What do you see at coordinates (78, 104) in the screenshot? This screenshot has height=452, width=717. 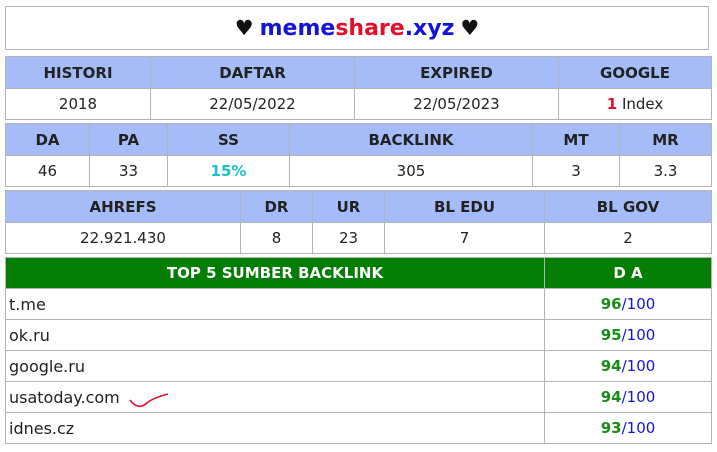 I see `histori-value: 2018` at bounding box center [78, 104].